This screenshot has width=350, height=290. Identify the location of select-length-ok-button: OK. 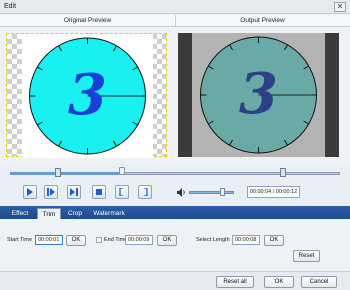
(274, 240).